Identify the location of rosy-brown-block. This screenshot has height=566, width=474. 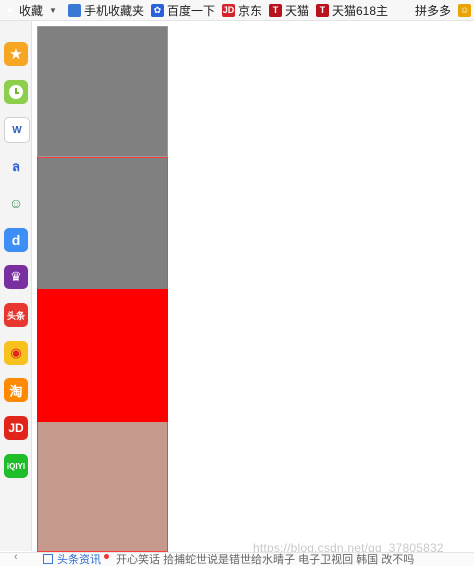
(102, 487).